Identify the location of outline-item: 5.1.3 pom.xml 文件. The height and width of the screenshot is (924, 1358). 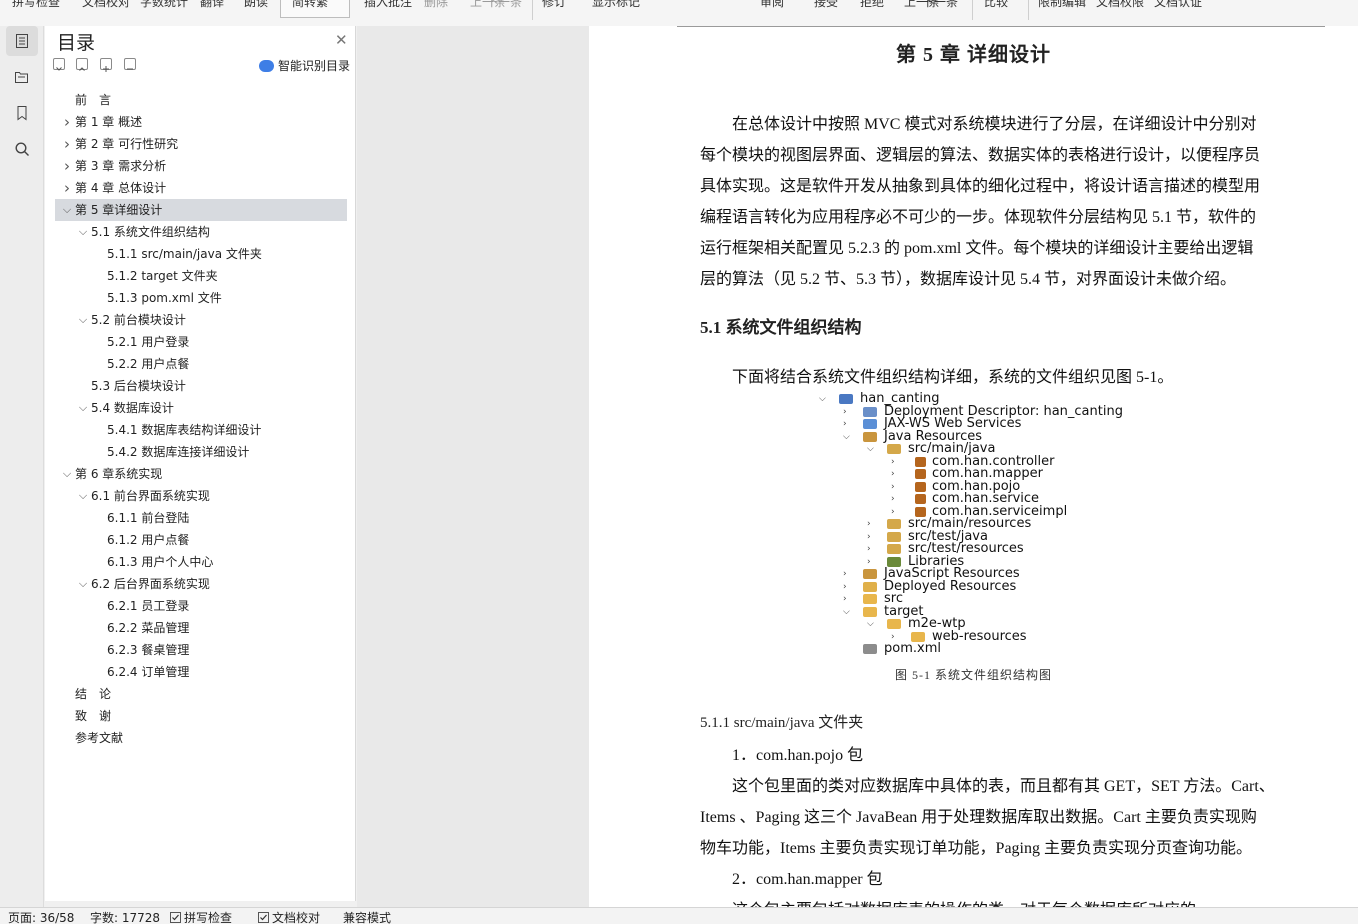
(201, 298).